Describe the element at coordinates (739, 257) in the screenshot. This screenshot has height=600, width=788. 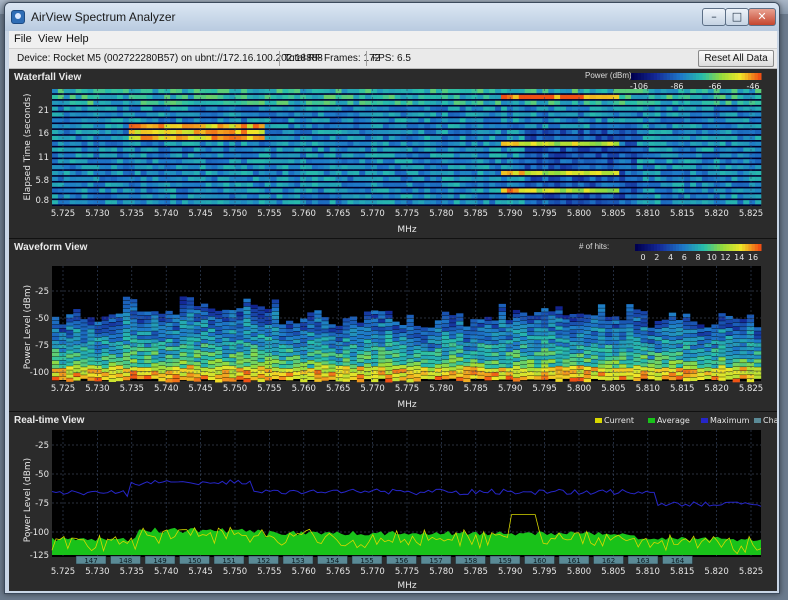
I see `legend-tick-label: 14` at that location.